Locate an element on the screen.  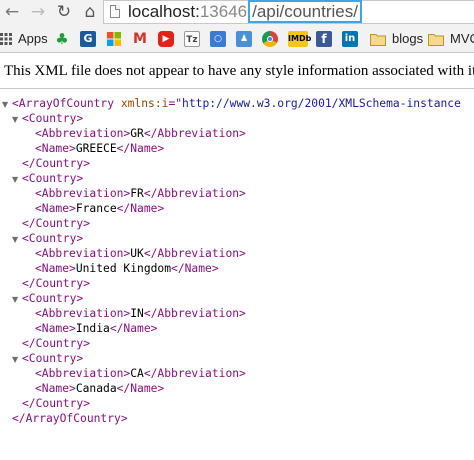
country-name-value: Canada is located at coordinates (96, 388).